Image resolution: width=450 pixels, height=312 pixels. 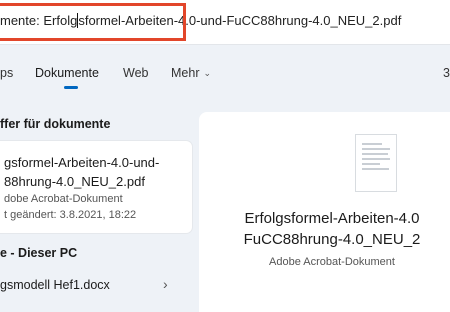 I want to click on tab-apps: ps, so click(x=6, y=73).